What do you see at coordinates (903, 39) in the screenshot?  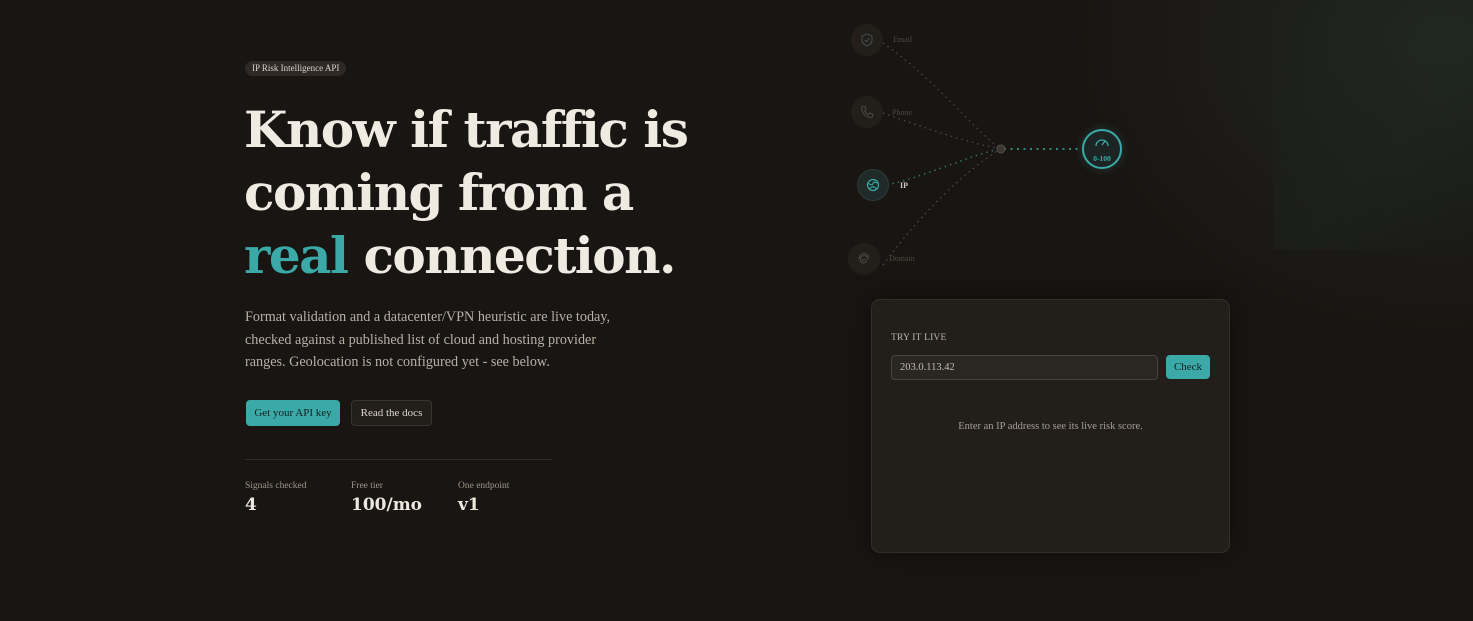 I see `node-label-email: Email` at bounding box center [903, 39].